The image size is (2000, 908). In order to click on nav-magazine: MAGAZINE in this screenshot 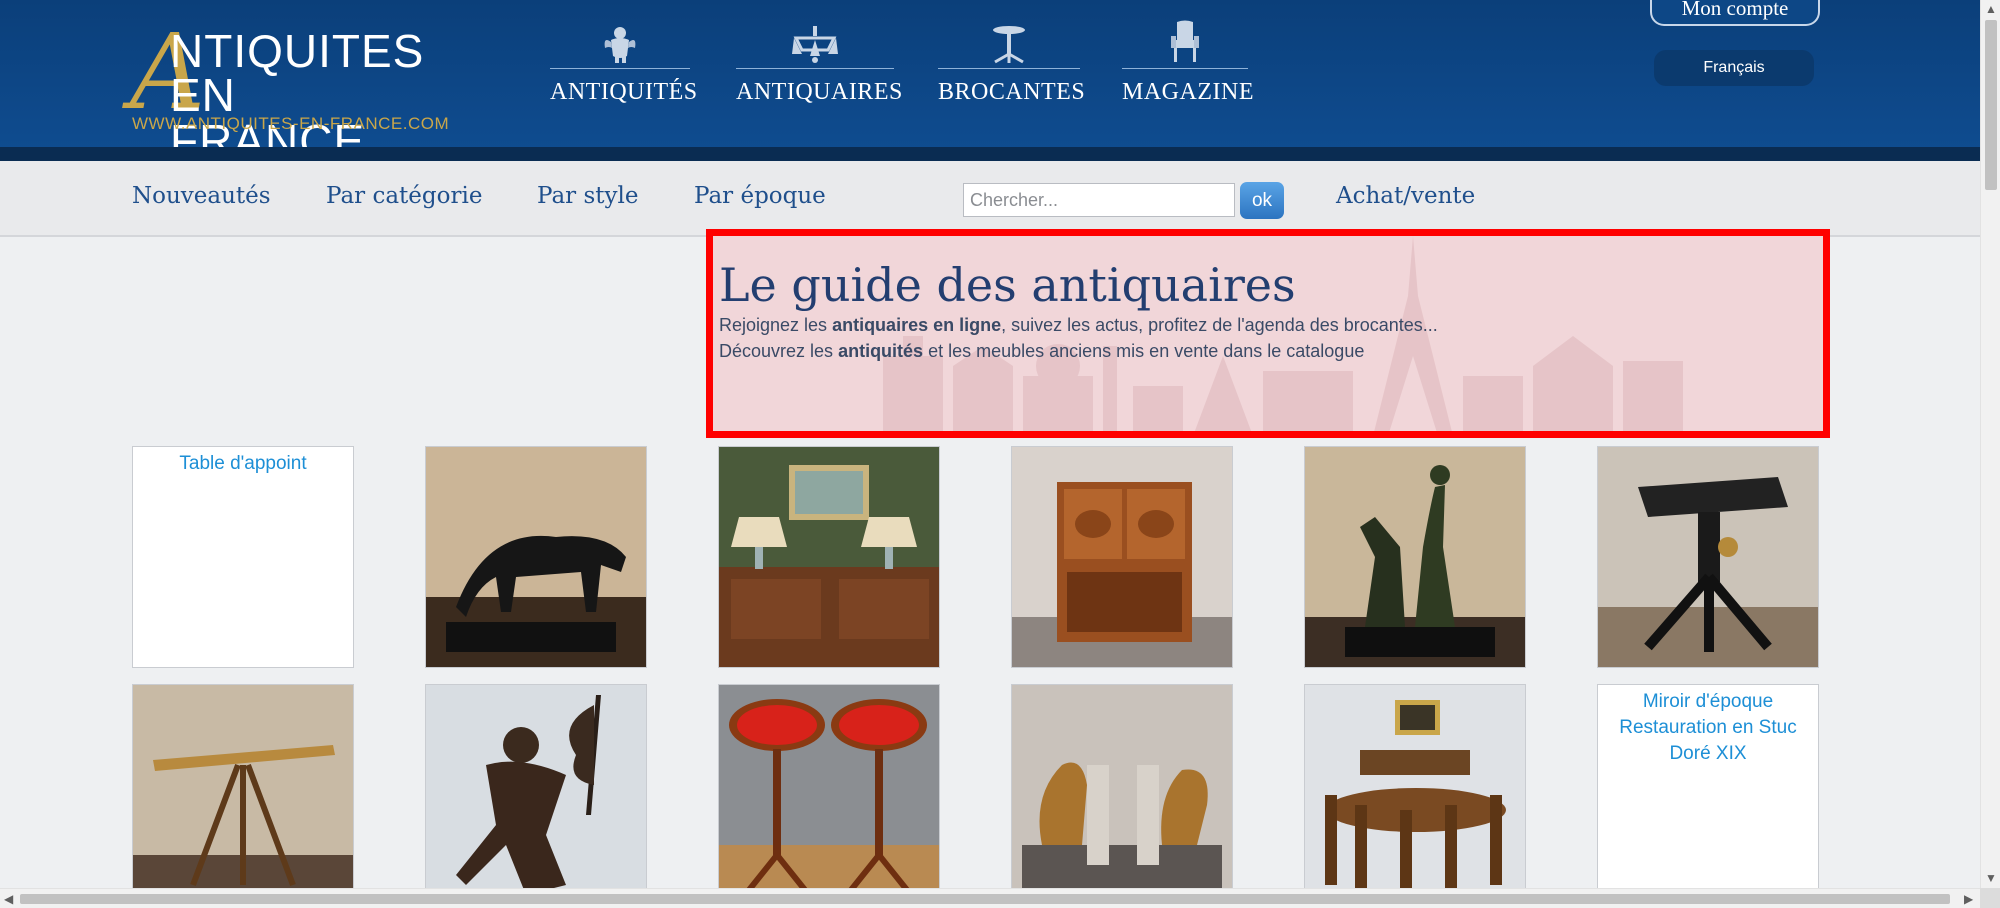, I will do `click(1188, 66)`.